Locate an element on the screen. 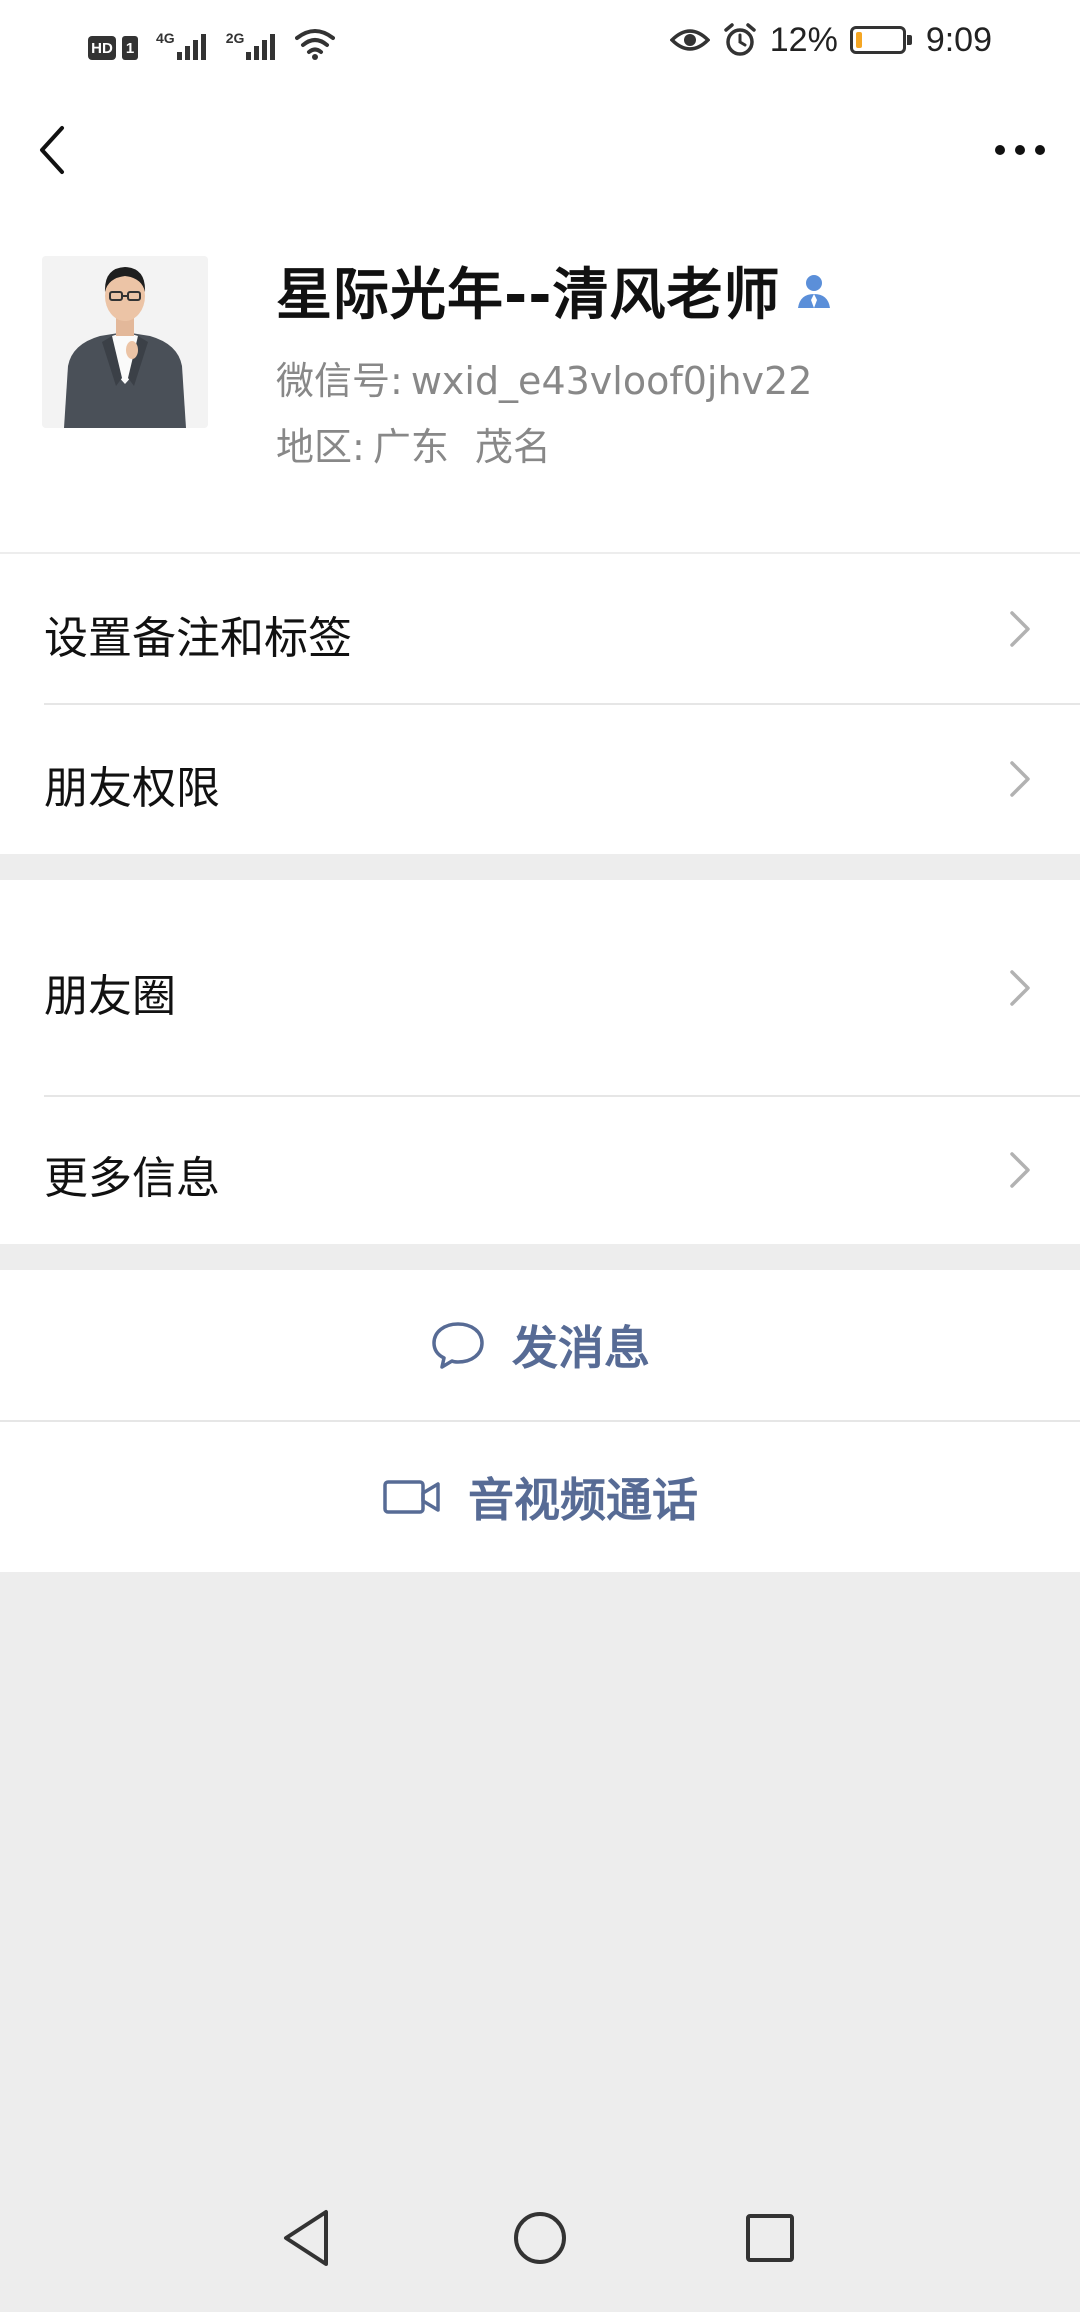  battery-icon is located at coordinates (880, 40).